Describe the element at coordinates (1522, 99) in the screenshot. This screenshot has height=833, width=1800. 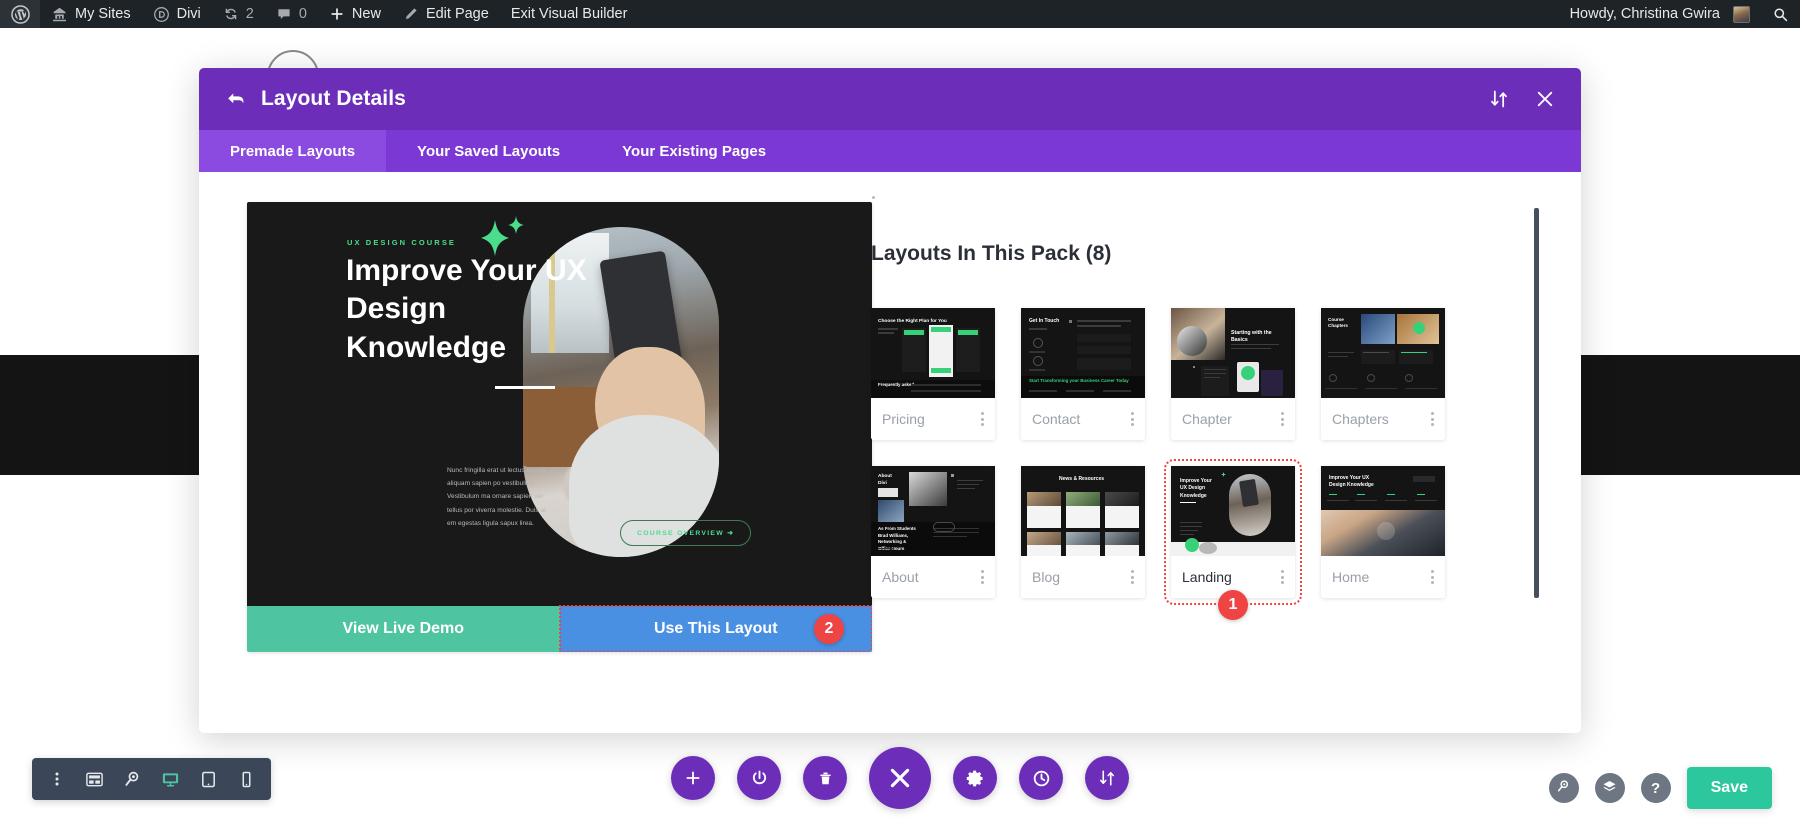
I see `modal-header-tools` at that location.